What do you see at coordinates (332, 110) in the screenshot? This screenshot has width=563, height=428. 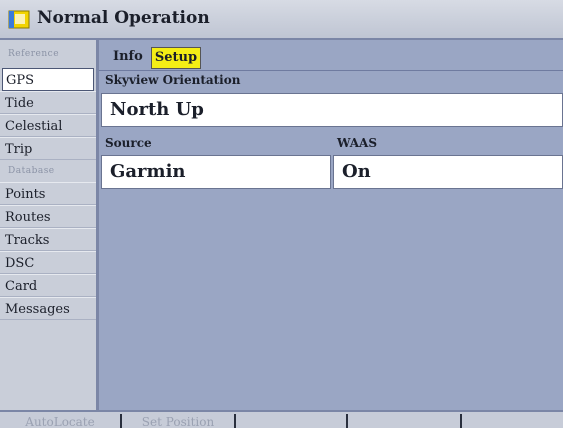 I see `skyview-orientation-field: North Up` at bounding box center [332, 110].